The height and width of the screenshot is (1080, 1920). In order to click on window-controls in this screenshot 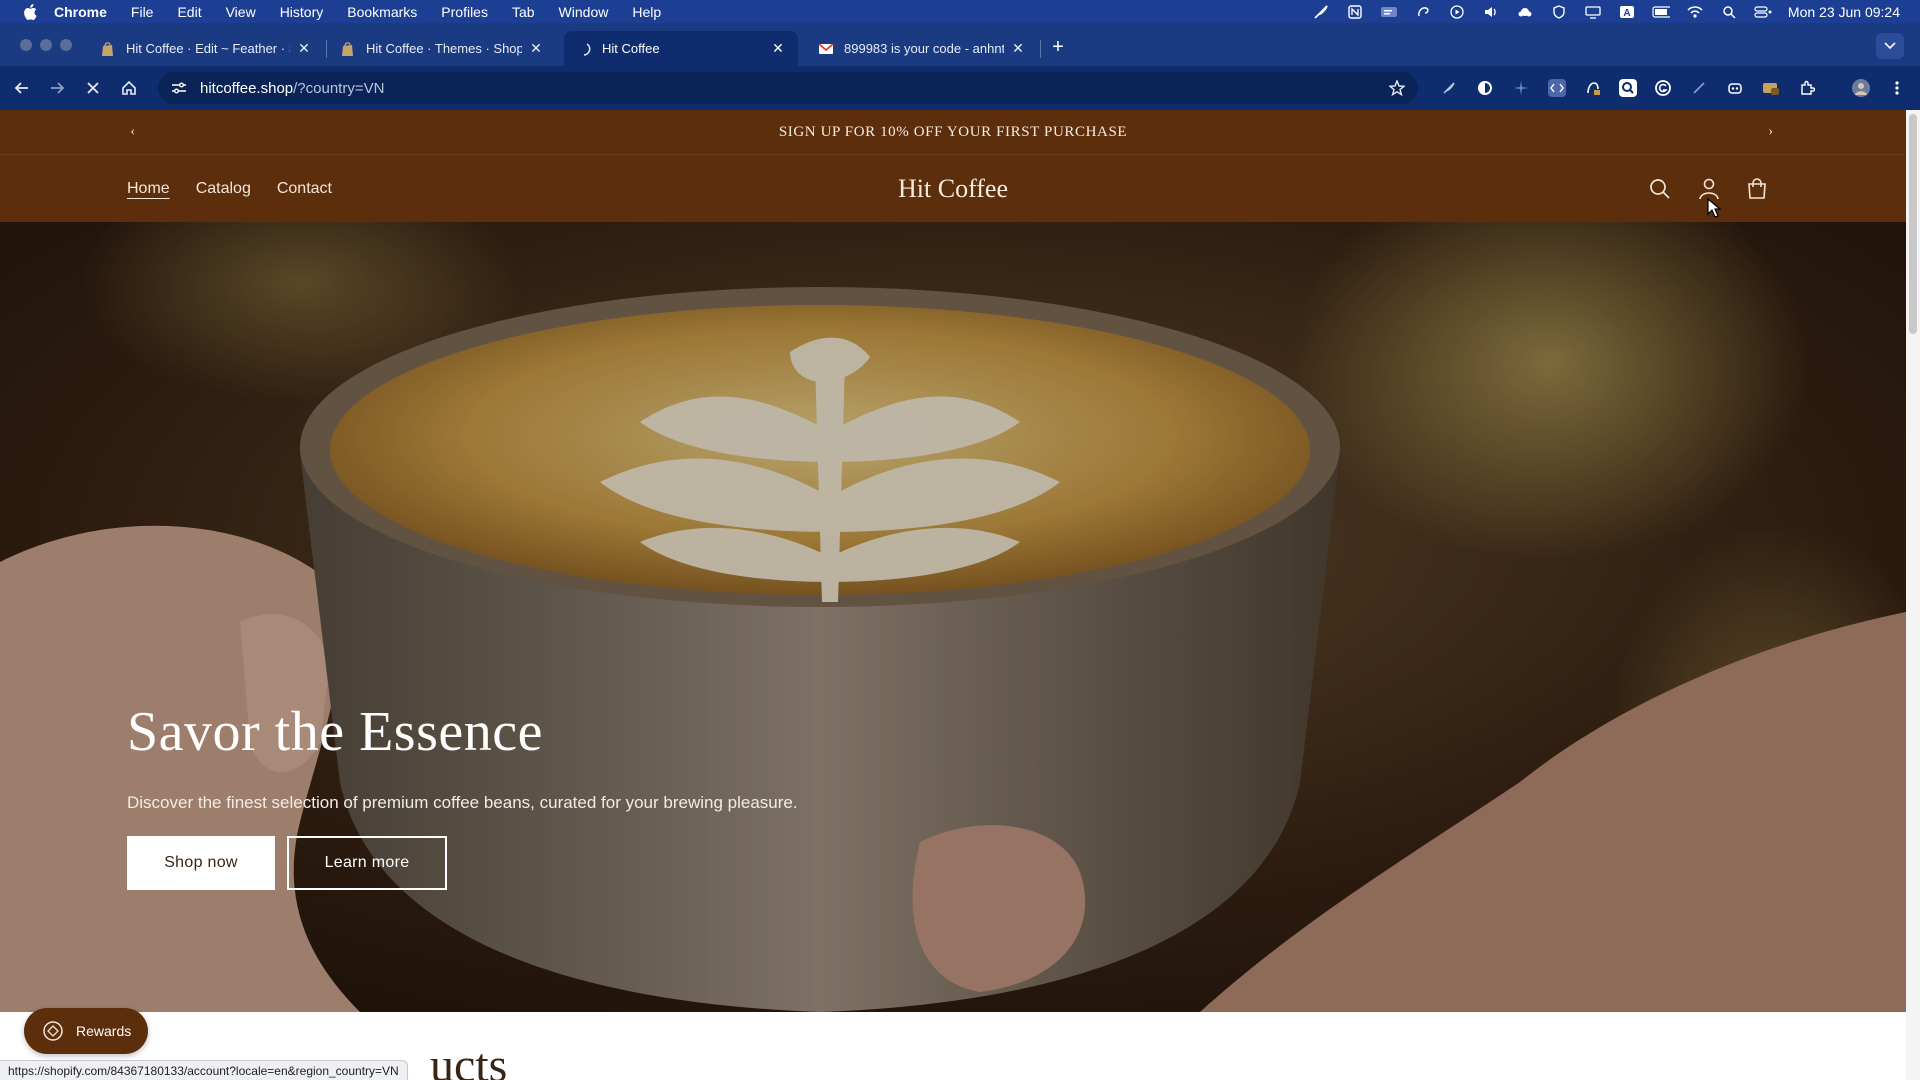, I will do `click(46, 45)`.